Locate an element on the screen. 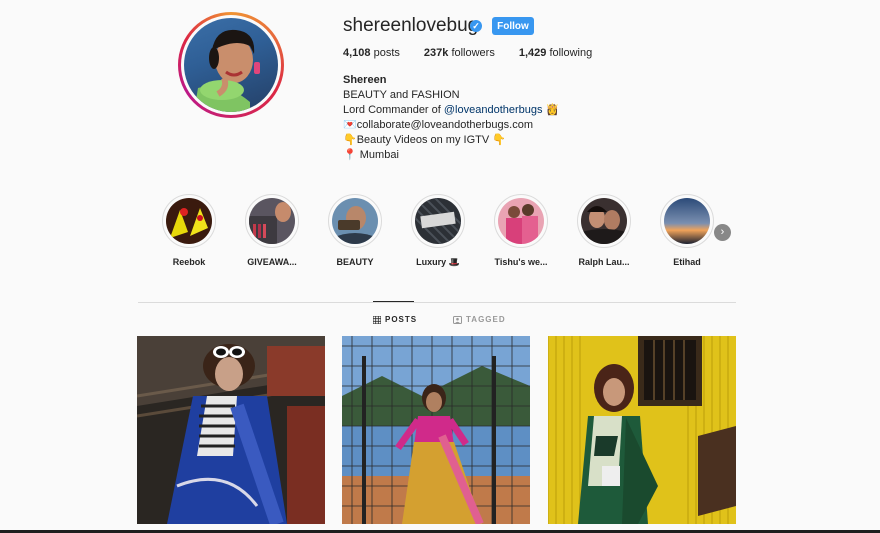  bio-line-1: BEAUTY and FASHION is located at coordinates (401, 95).